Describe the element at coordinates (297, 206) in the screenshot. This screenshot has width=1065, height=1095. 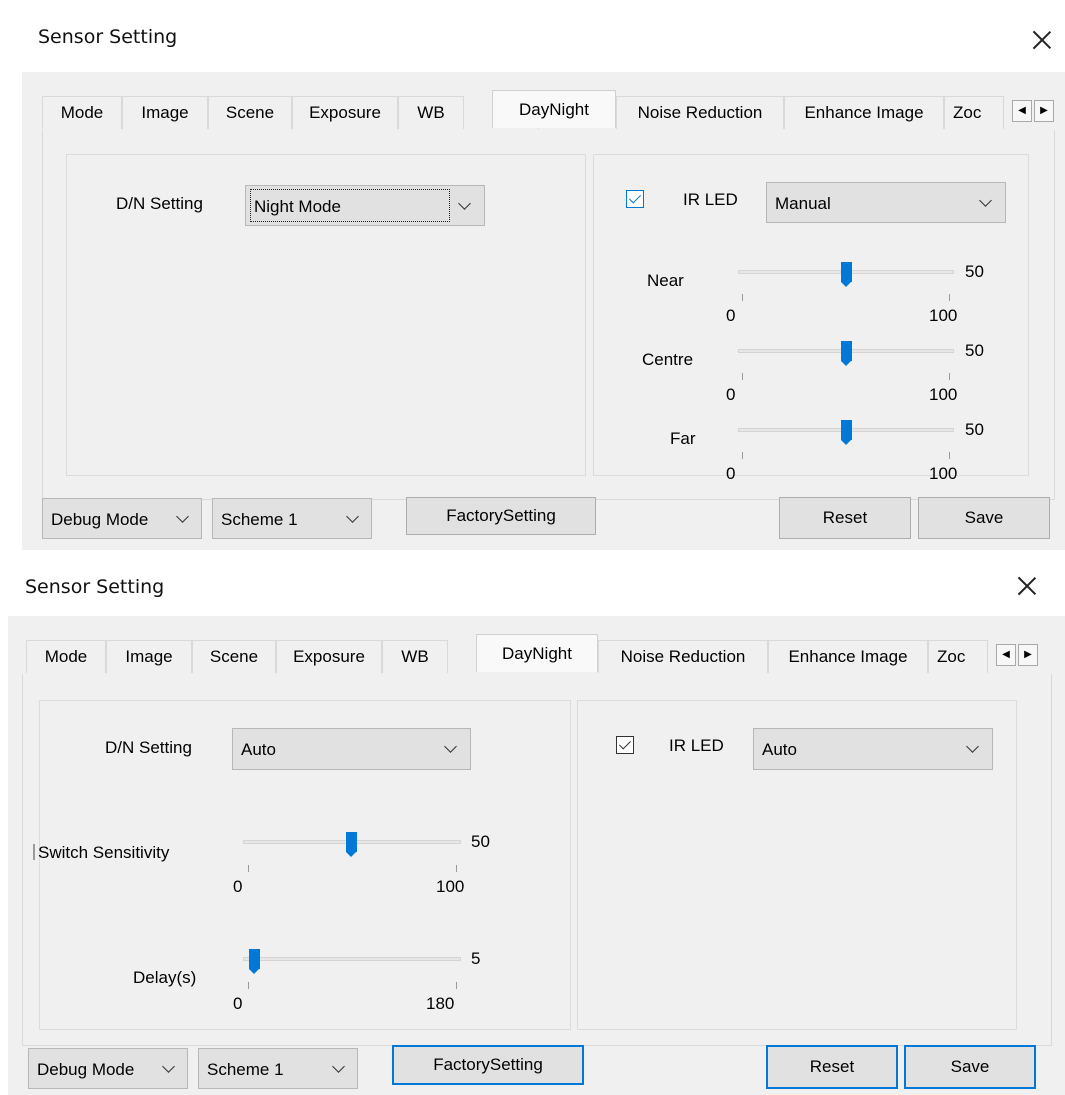
I see `dn-setting-value: Night Mode` at that location.